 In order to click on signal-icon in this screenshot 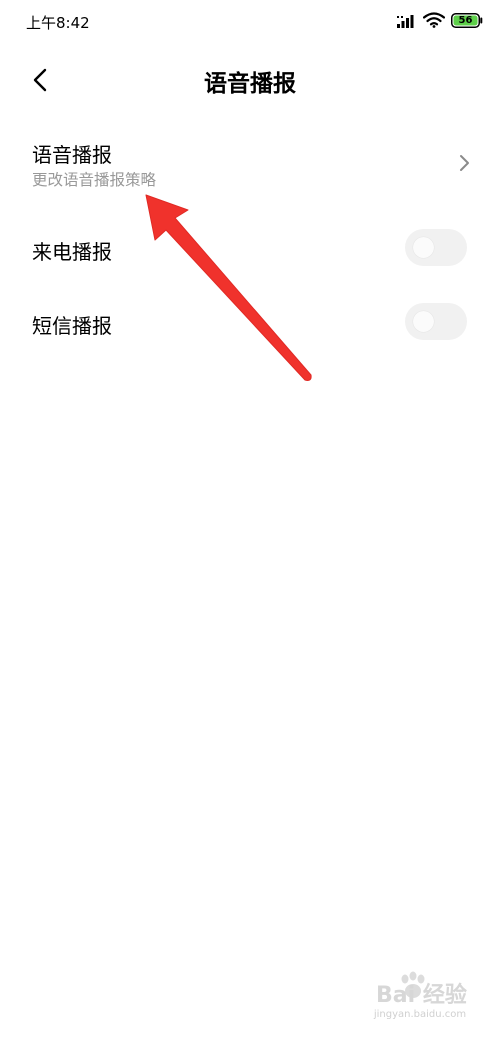, I will do `click(405, 21)`.